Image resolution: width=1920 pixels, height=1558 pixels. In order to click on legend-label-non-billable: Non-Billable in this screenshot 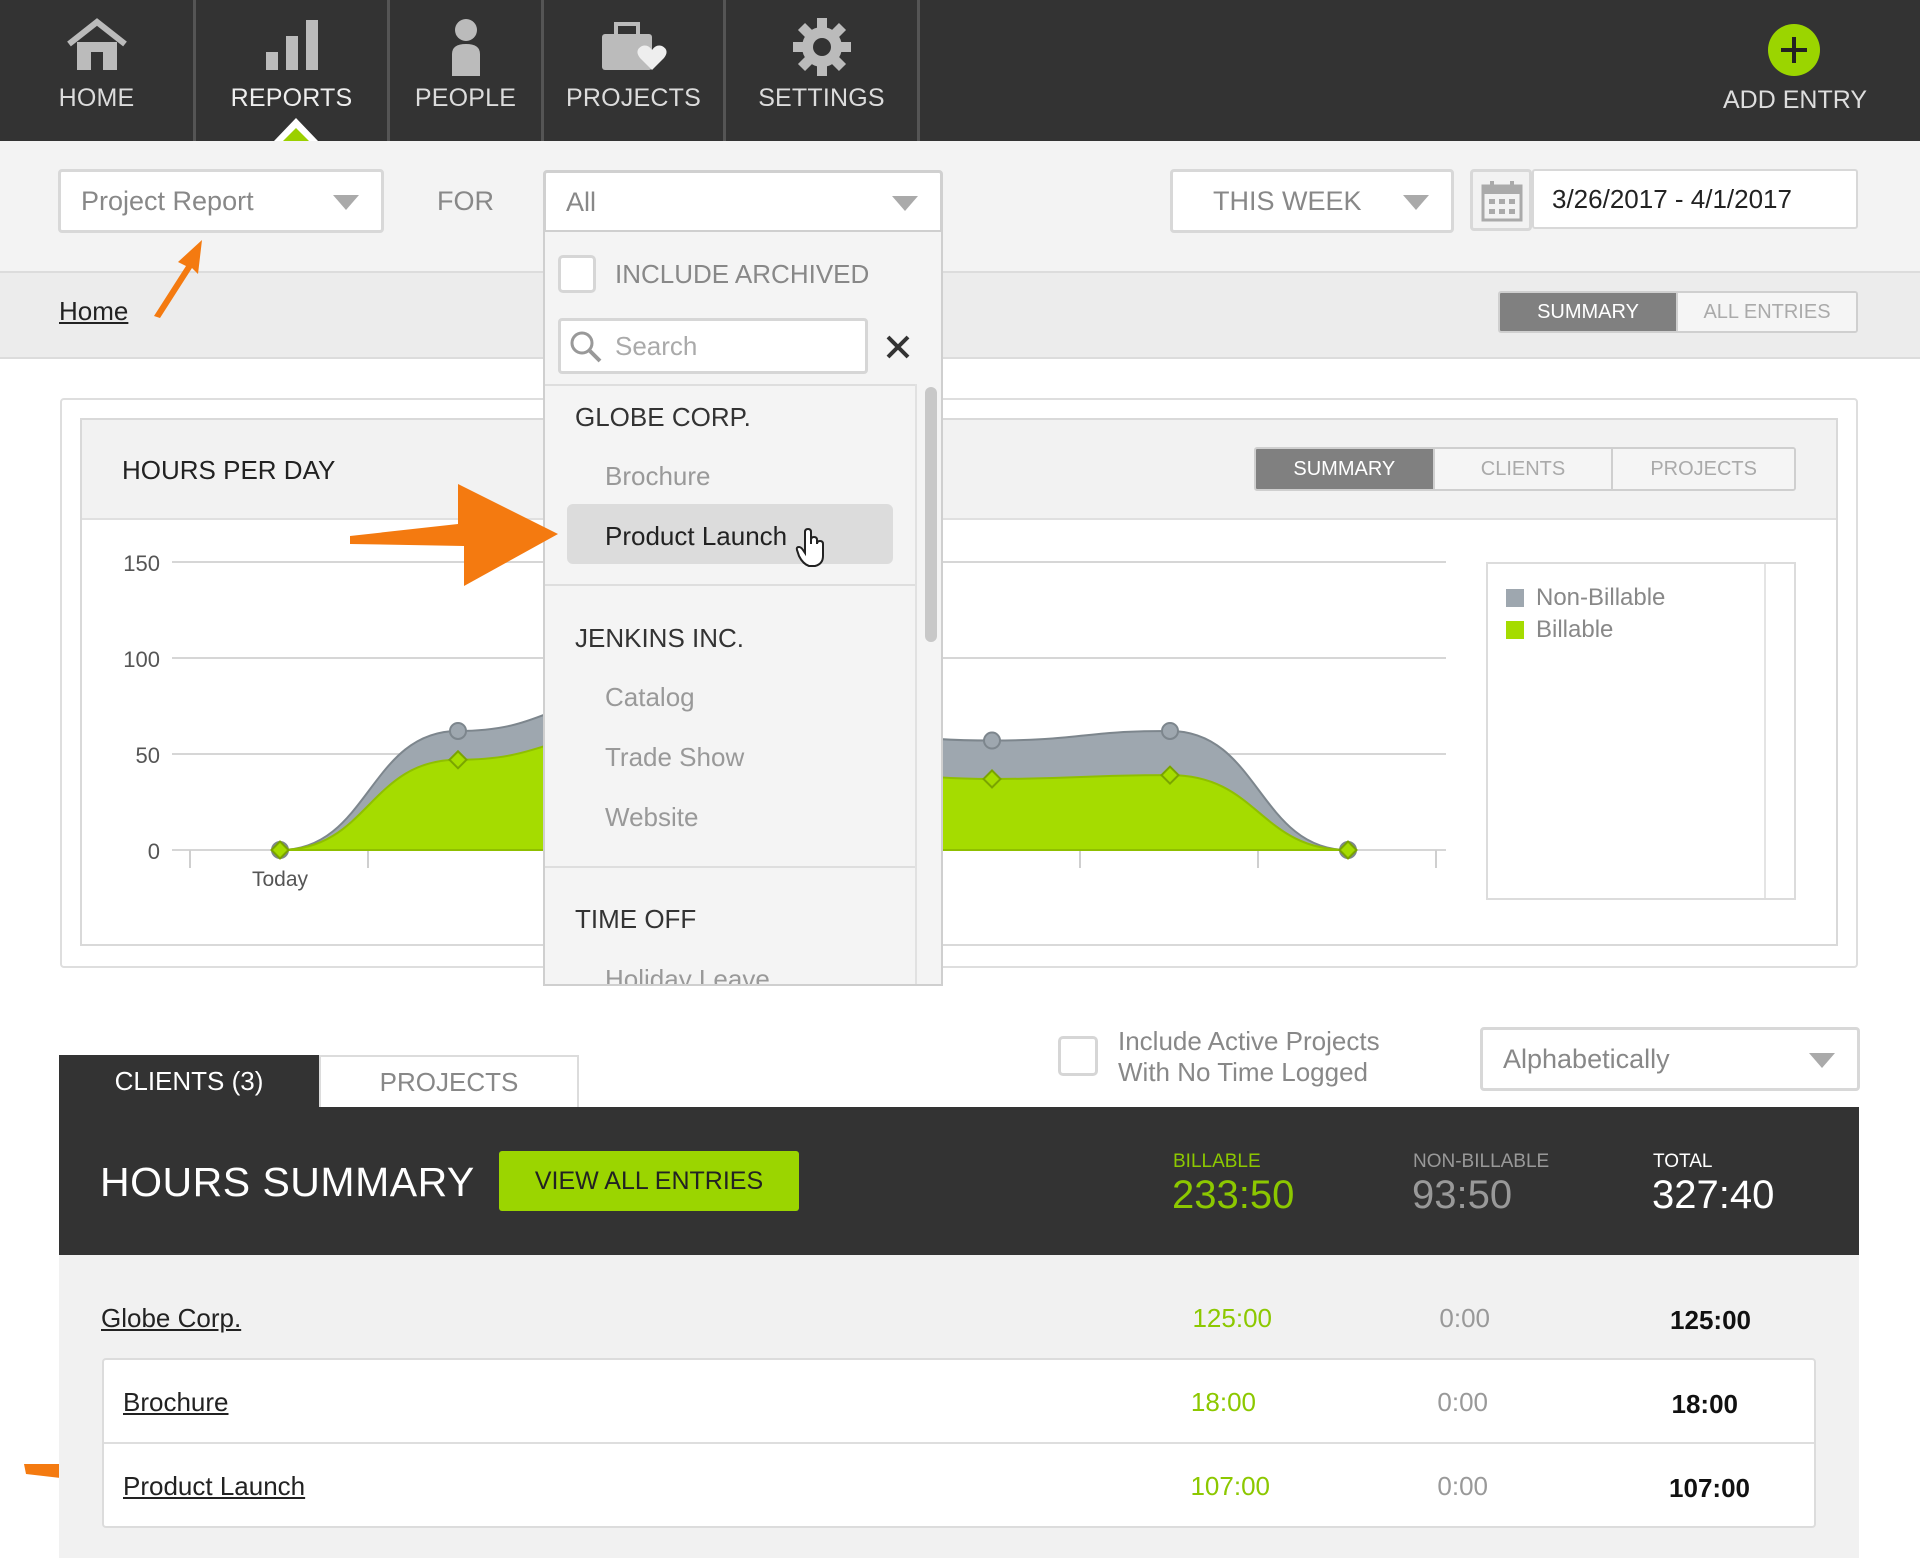, I will do `click(1601, 597)`.